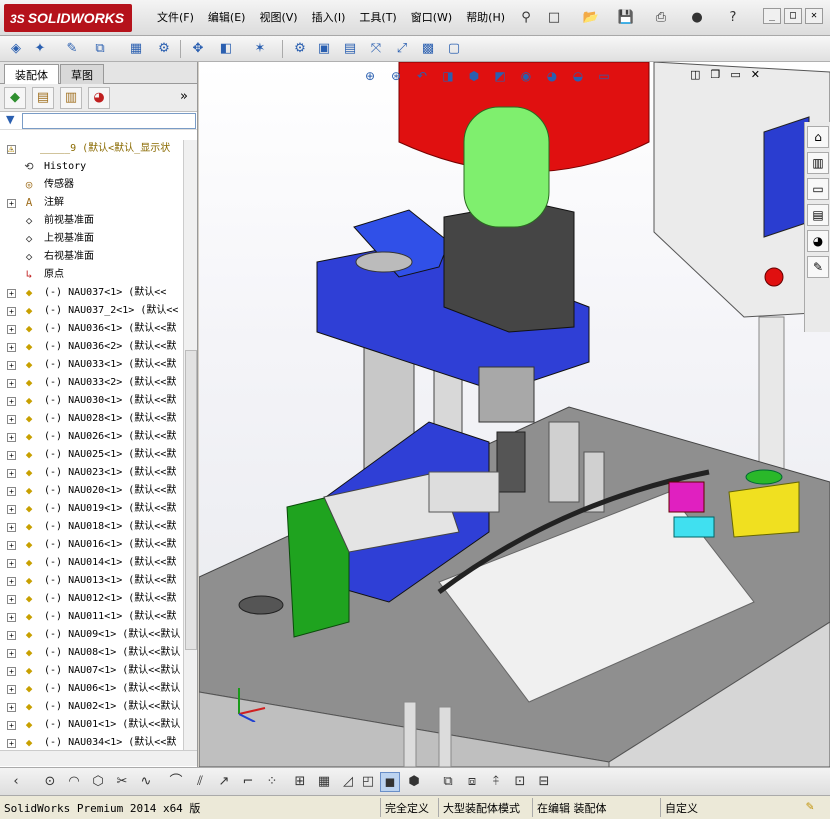  I want to click on mirror-icon: ⫽, so click(200, 782).